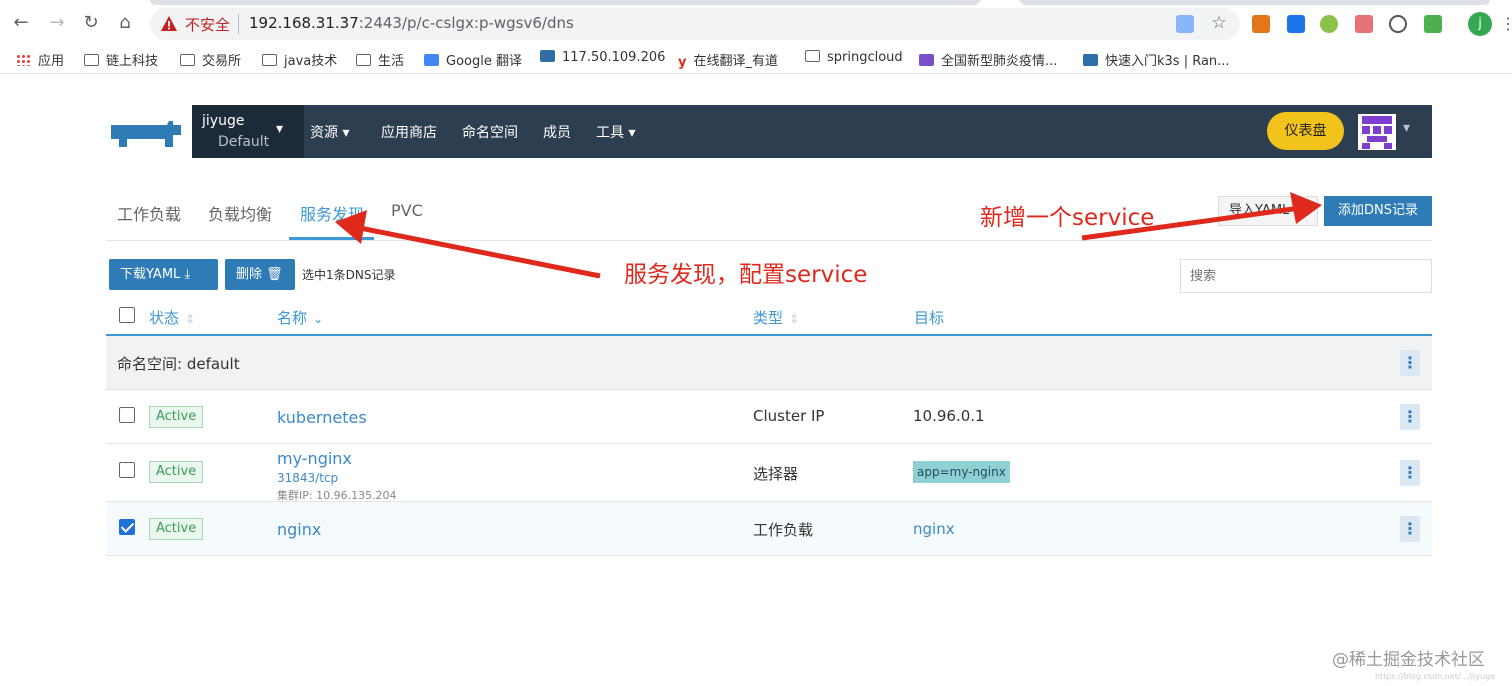 Image resolution: width=1512 pixels, height=686 pixels. Describe the element at coordinates (934, 529) in the screenshot. I see `service-target-link: nginx` at that location.